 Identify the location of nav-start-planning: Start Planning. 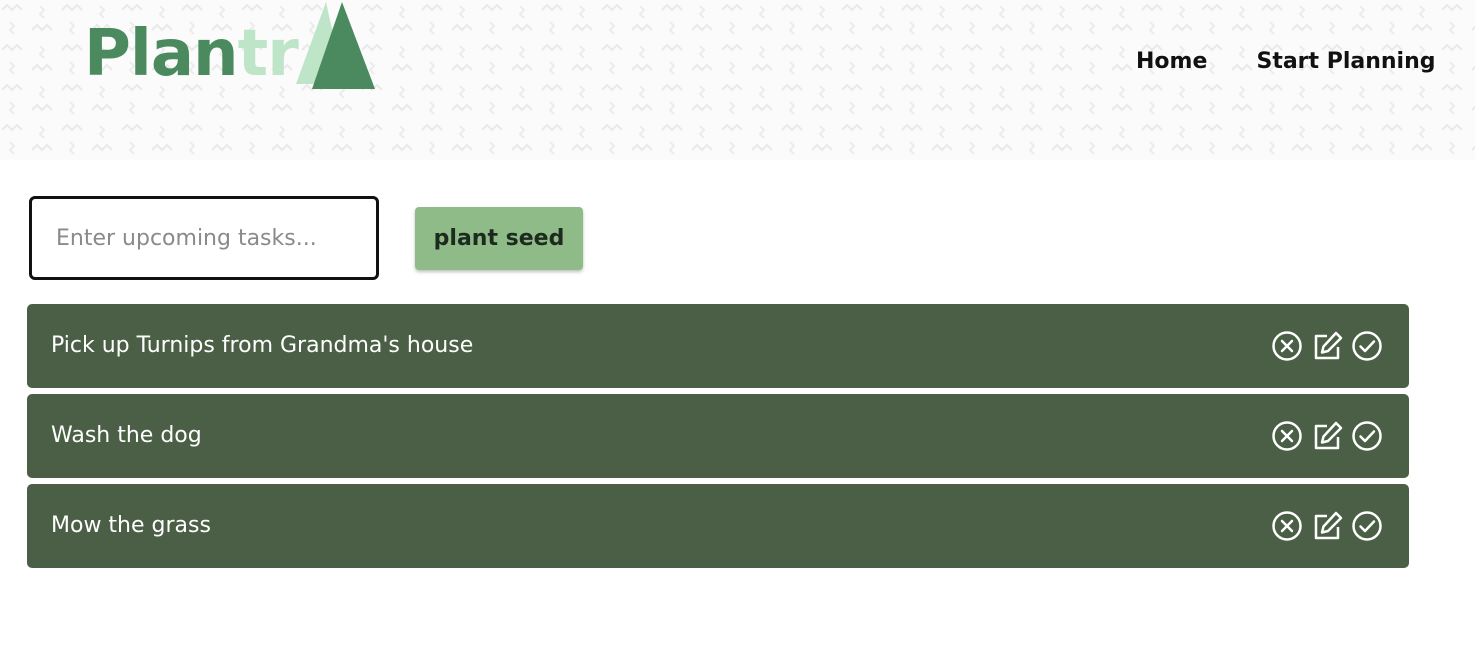
(1345, 61).